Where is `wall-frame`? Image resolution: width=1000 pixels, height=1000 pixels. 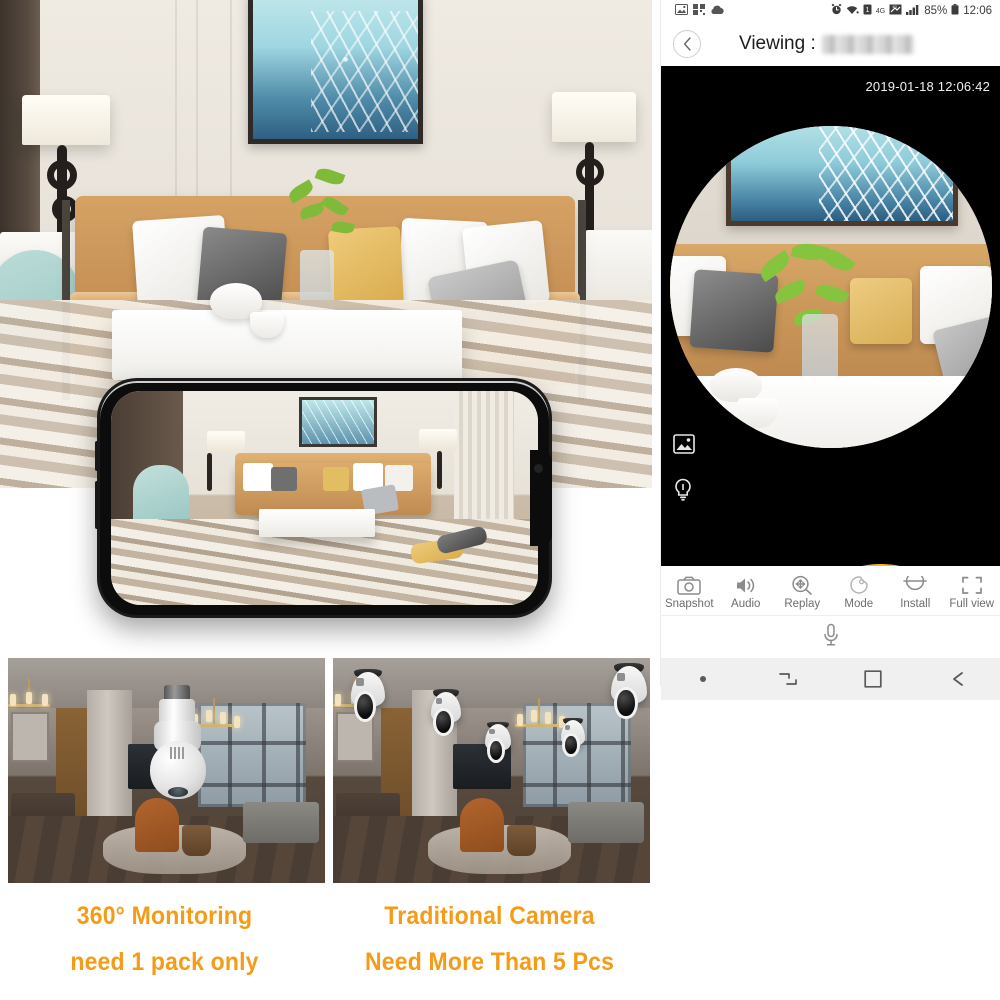 wall-frame is located at coordinates (30, 737).